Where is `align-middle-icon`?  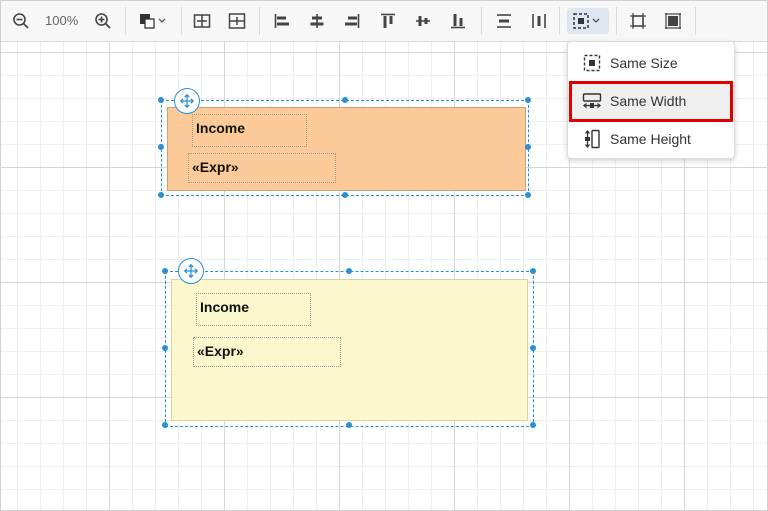 align-middle-icon is located at coordinates (423, 21).